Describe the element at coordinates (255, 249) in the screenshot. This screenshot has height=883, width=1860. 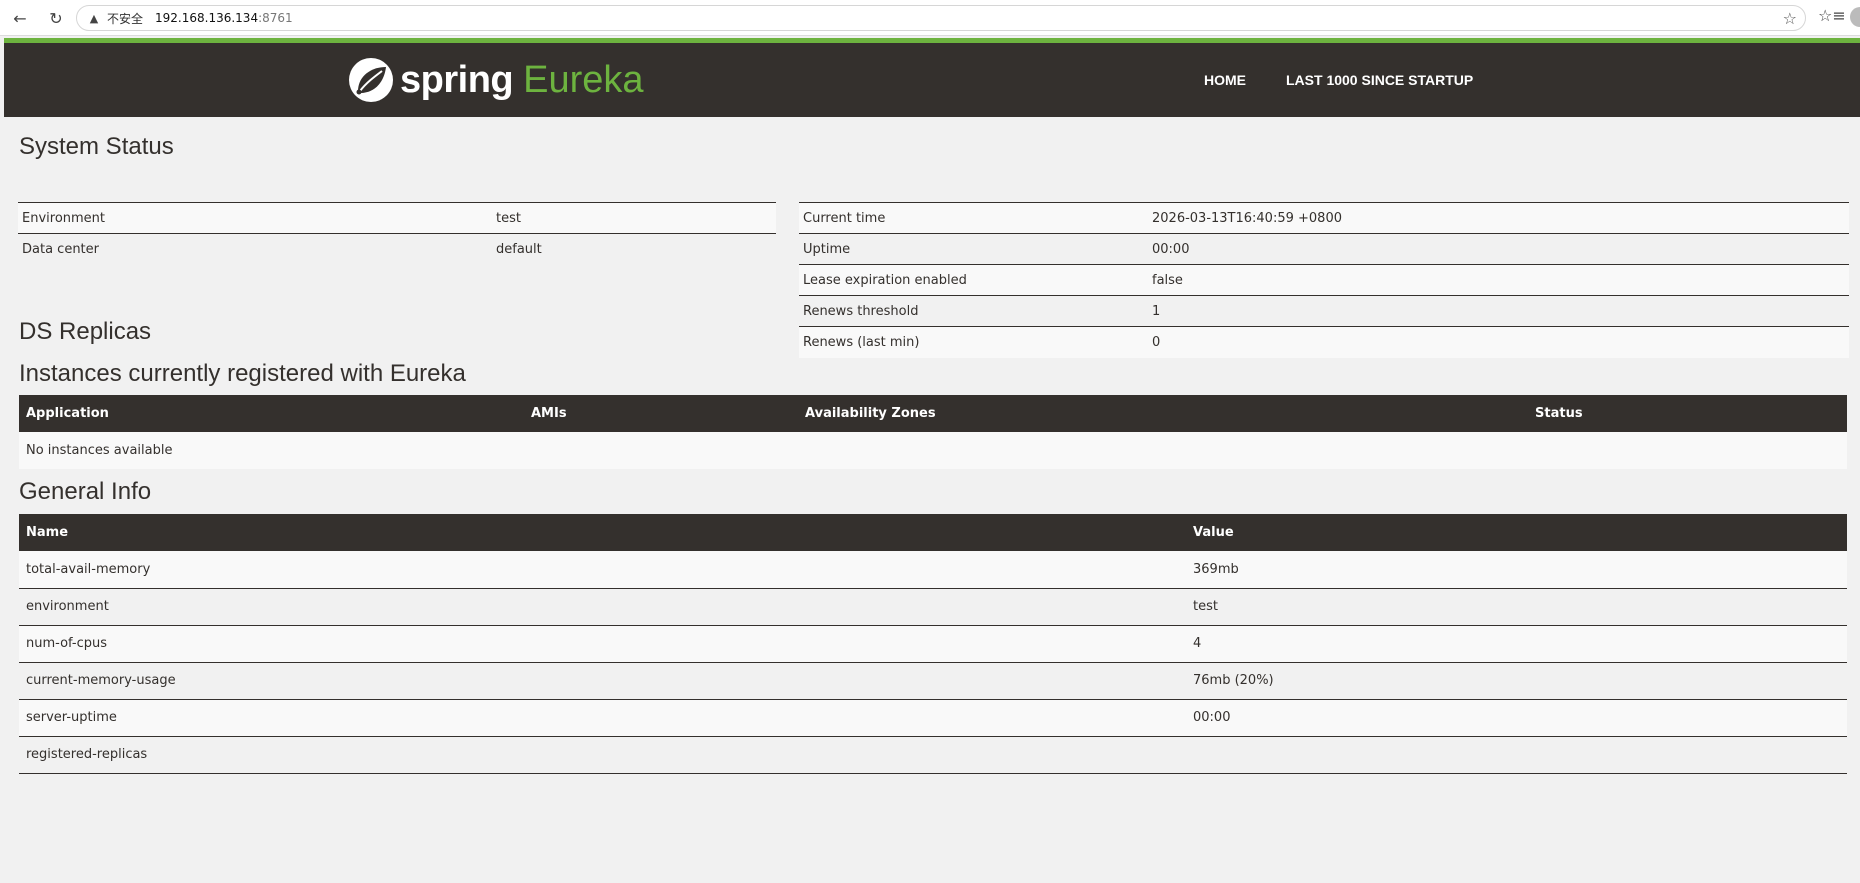
I see `status-label: Data center` at that location.